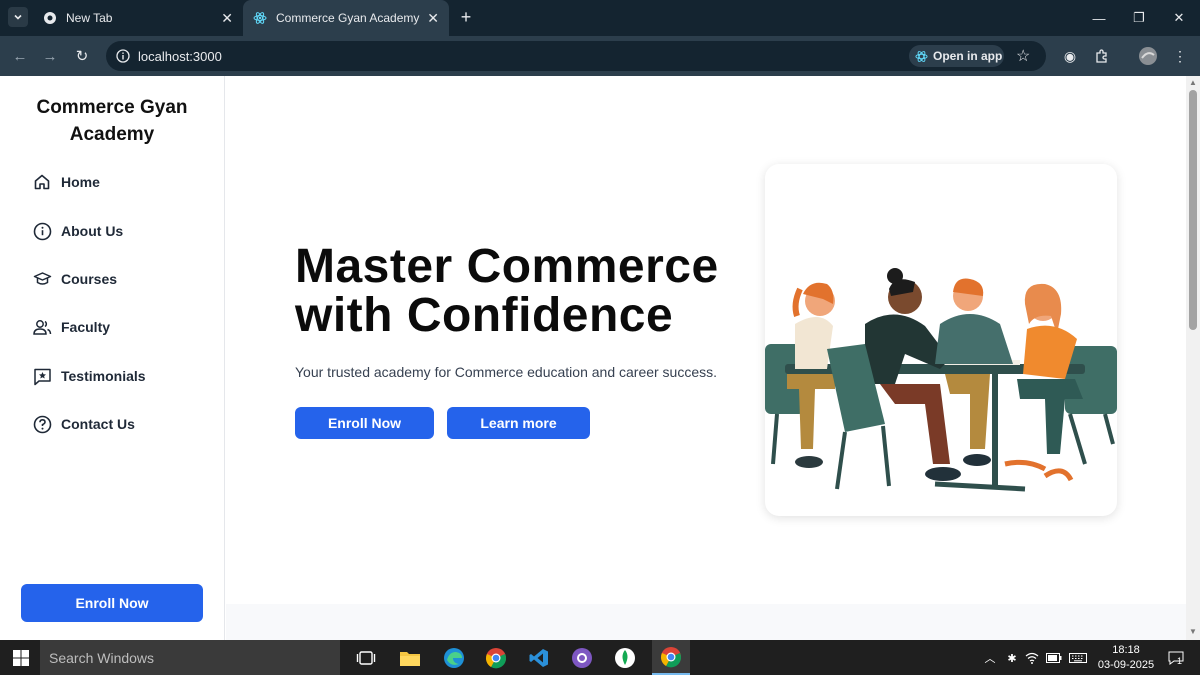 The width and height of the screenshot is (1200, 675). I want to click on open-in-app-button: Open in app, so click(956, 56).